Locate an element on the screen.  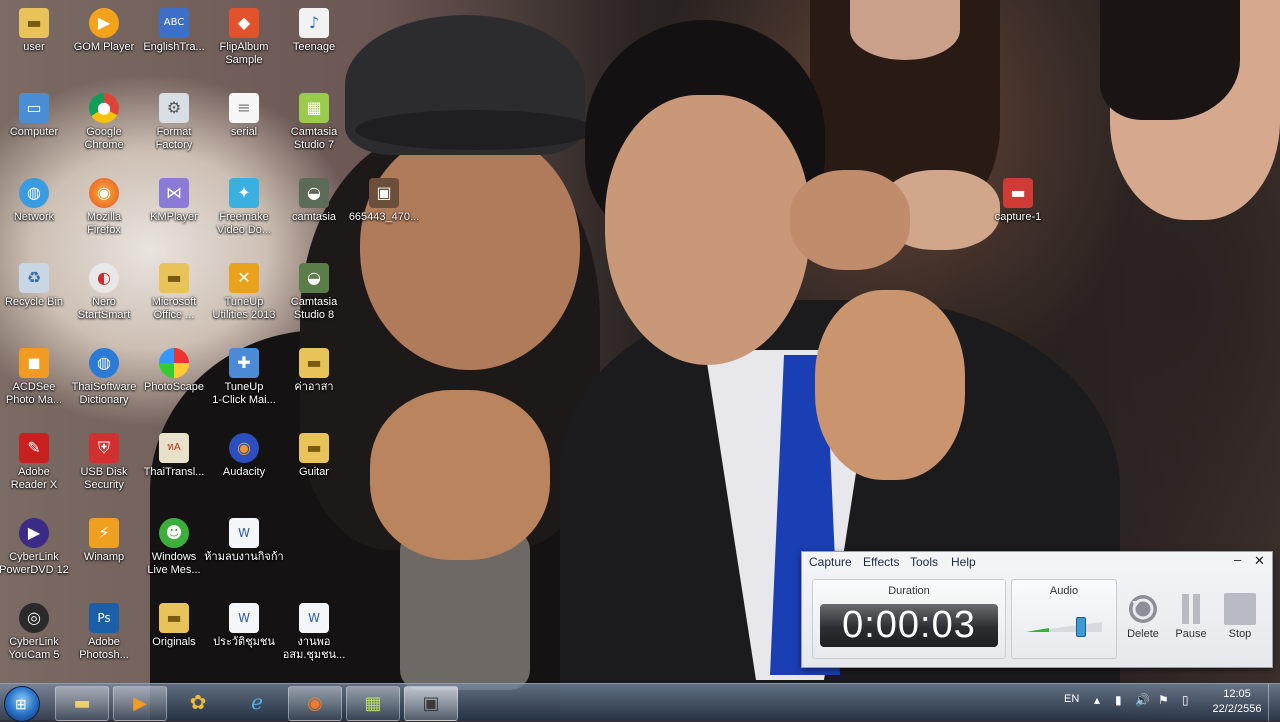
capture-file-icon: ▬ is located at coordinates (1018, 193).